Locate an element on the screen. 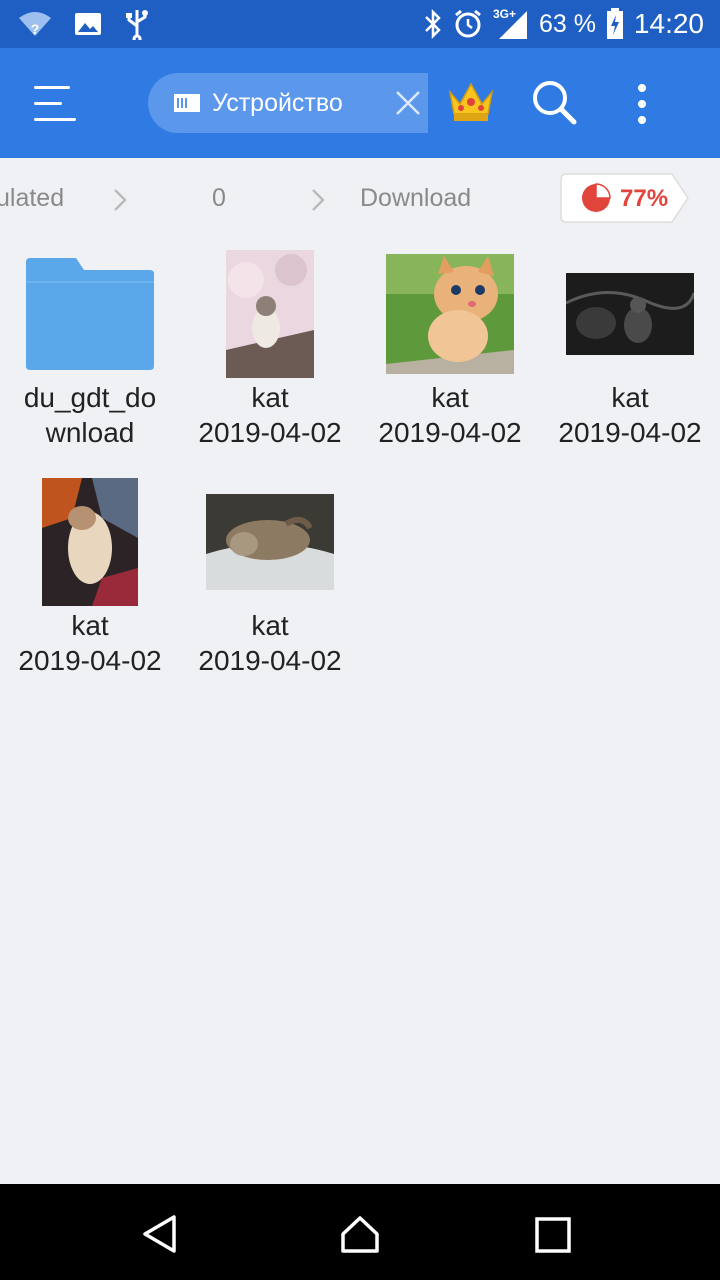 This screenshot has width=720, height=1280. recents-icon is located at coordinates (554, 1234).